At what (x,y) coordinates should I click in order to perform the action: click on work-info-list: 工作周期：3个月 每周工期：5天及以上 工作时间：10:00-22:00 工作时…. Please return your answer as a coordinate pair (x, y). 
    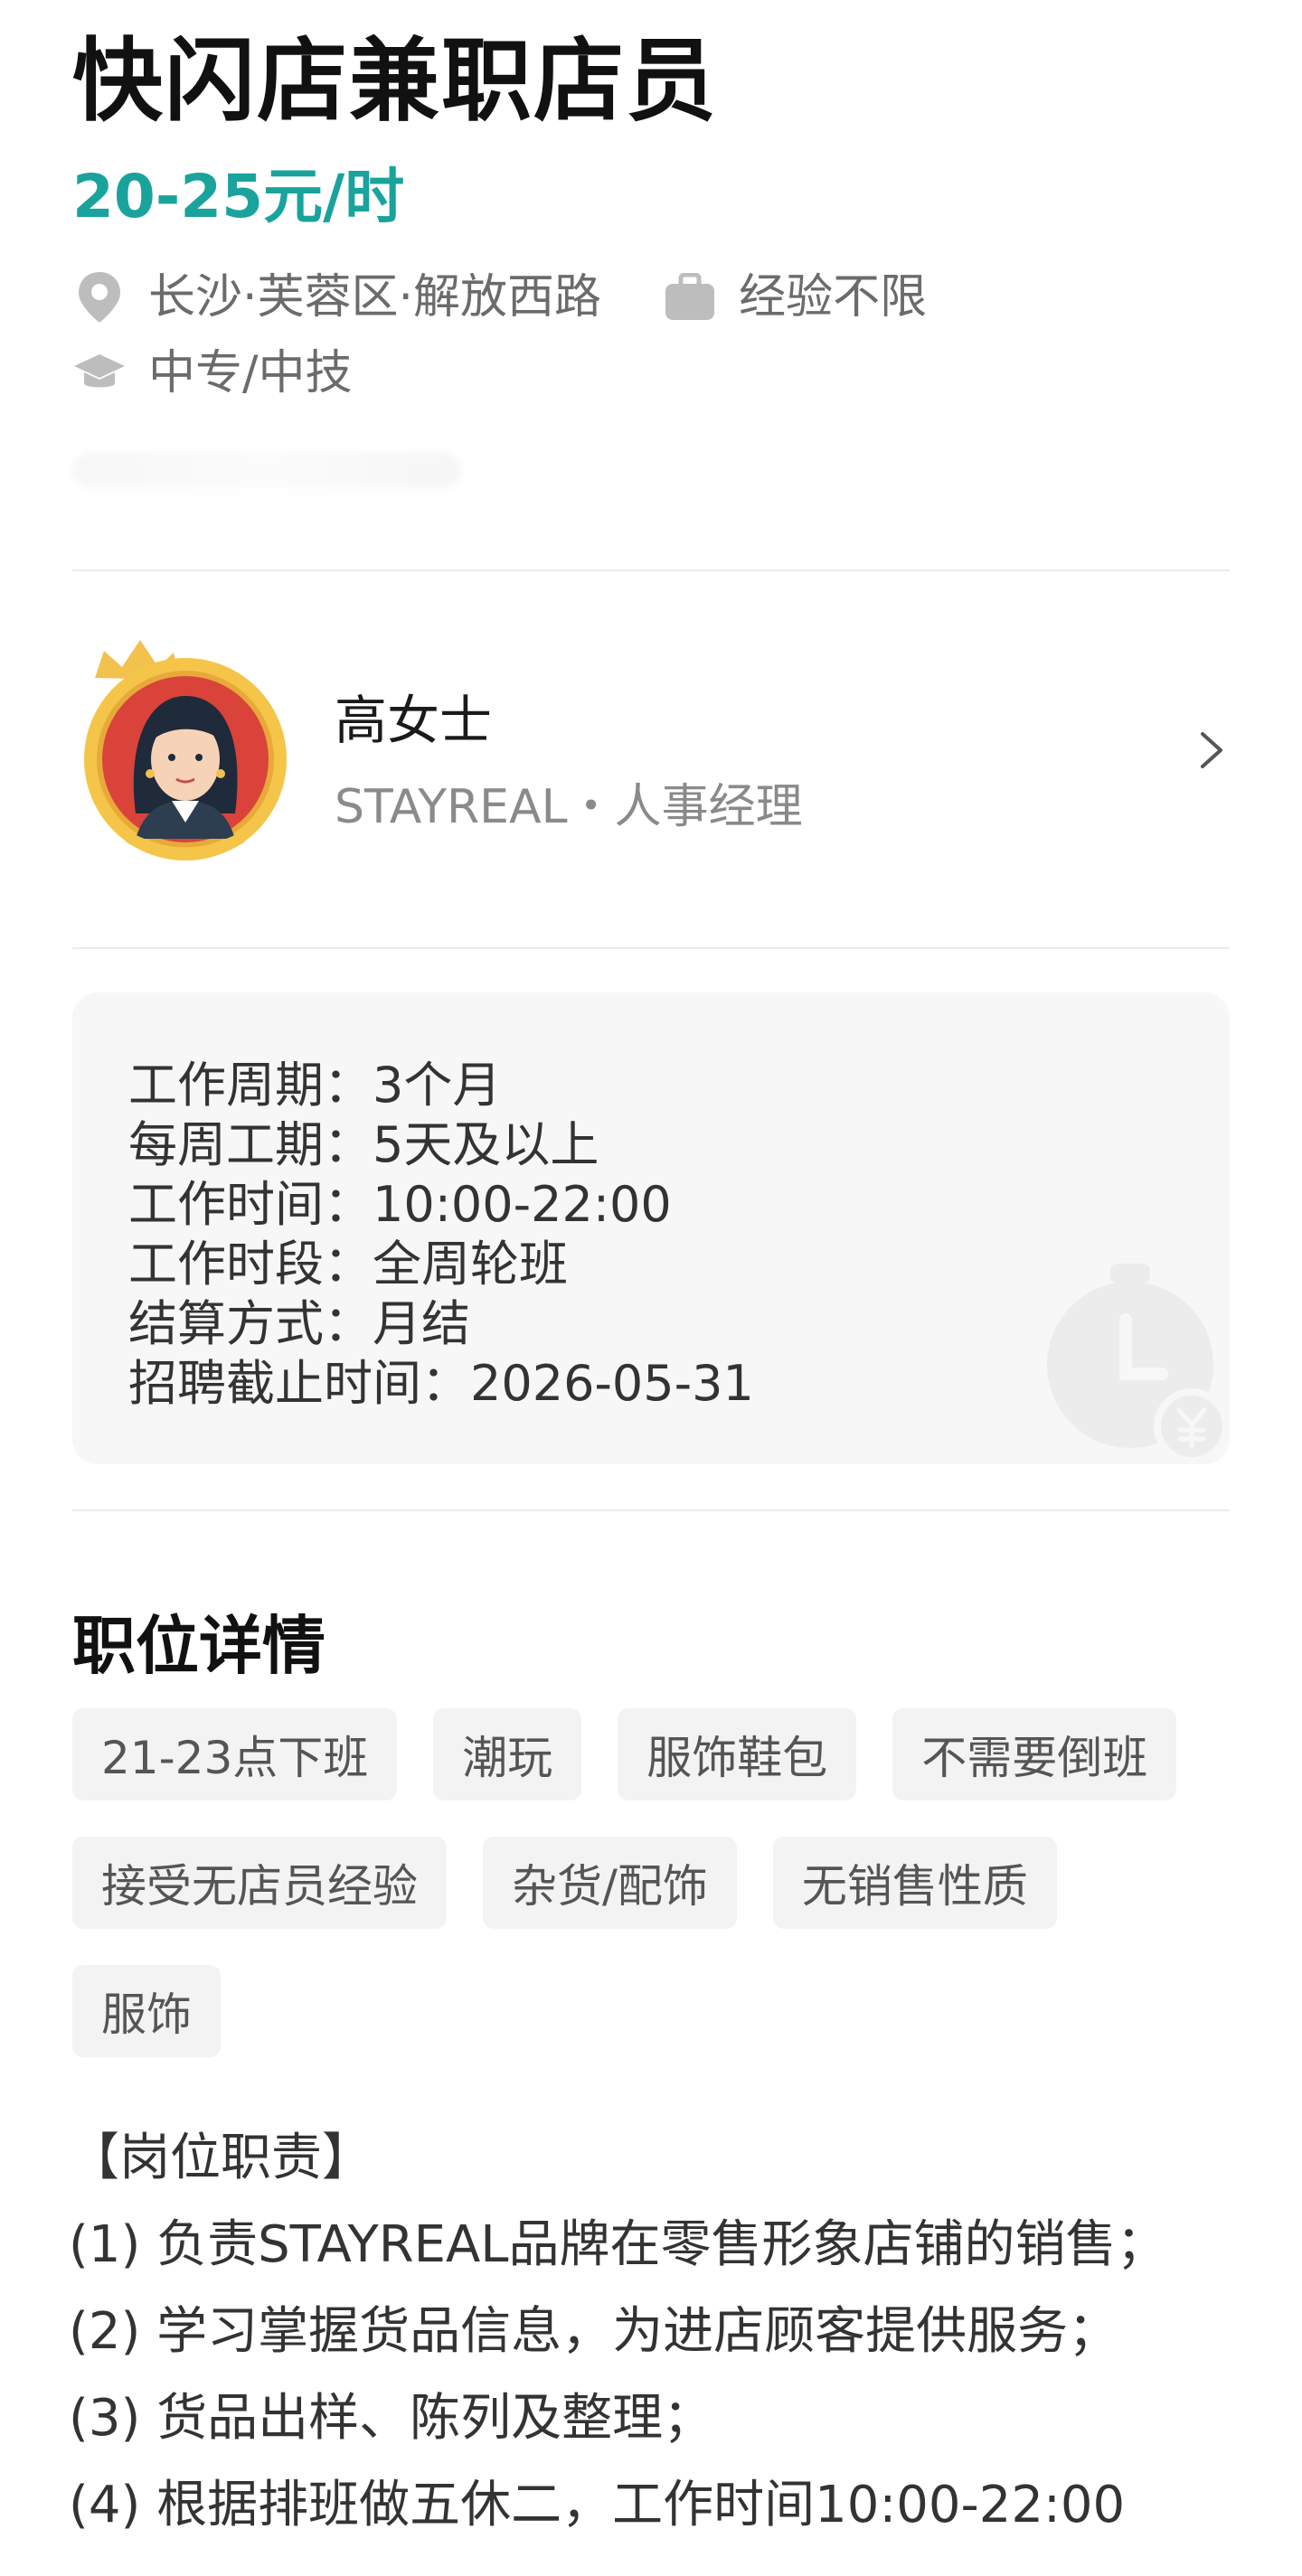
    Looking at the image, I should click on (441, 1235).